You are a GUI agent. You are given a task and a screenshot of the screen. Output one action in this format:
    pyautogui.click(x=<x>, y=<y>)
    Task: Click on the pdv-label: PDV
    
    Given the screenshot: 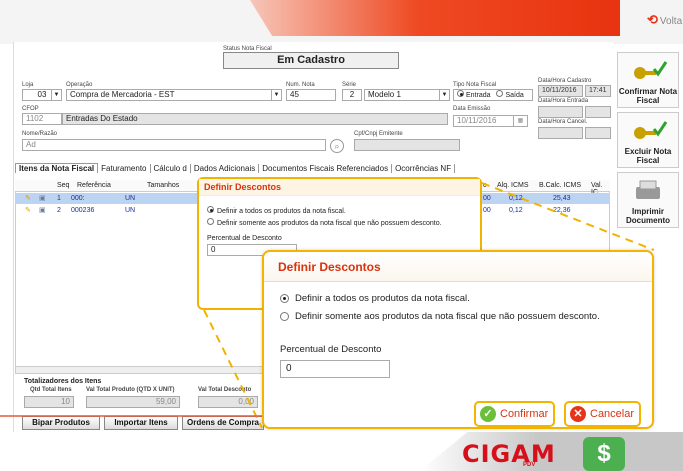 What is the action you would take?
    pyautogui.click(x=529, y=465)
    